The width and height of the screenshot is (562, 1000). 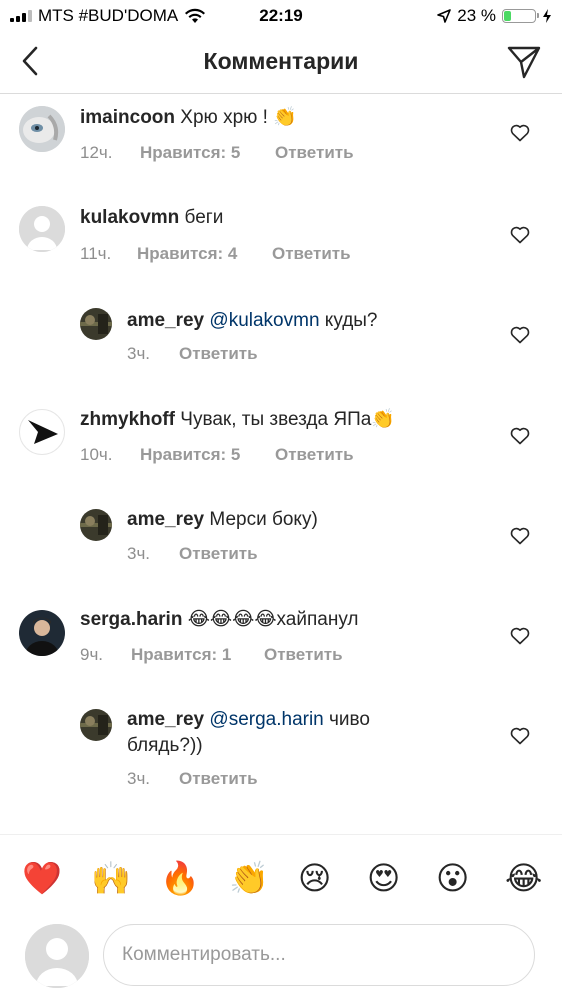 I want to click on reply-item: ame_rey Мерси боку) 3ч. Ответить, so click(x=281, y=546).